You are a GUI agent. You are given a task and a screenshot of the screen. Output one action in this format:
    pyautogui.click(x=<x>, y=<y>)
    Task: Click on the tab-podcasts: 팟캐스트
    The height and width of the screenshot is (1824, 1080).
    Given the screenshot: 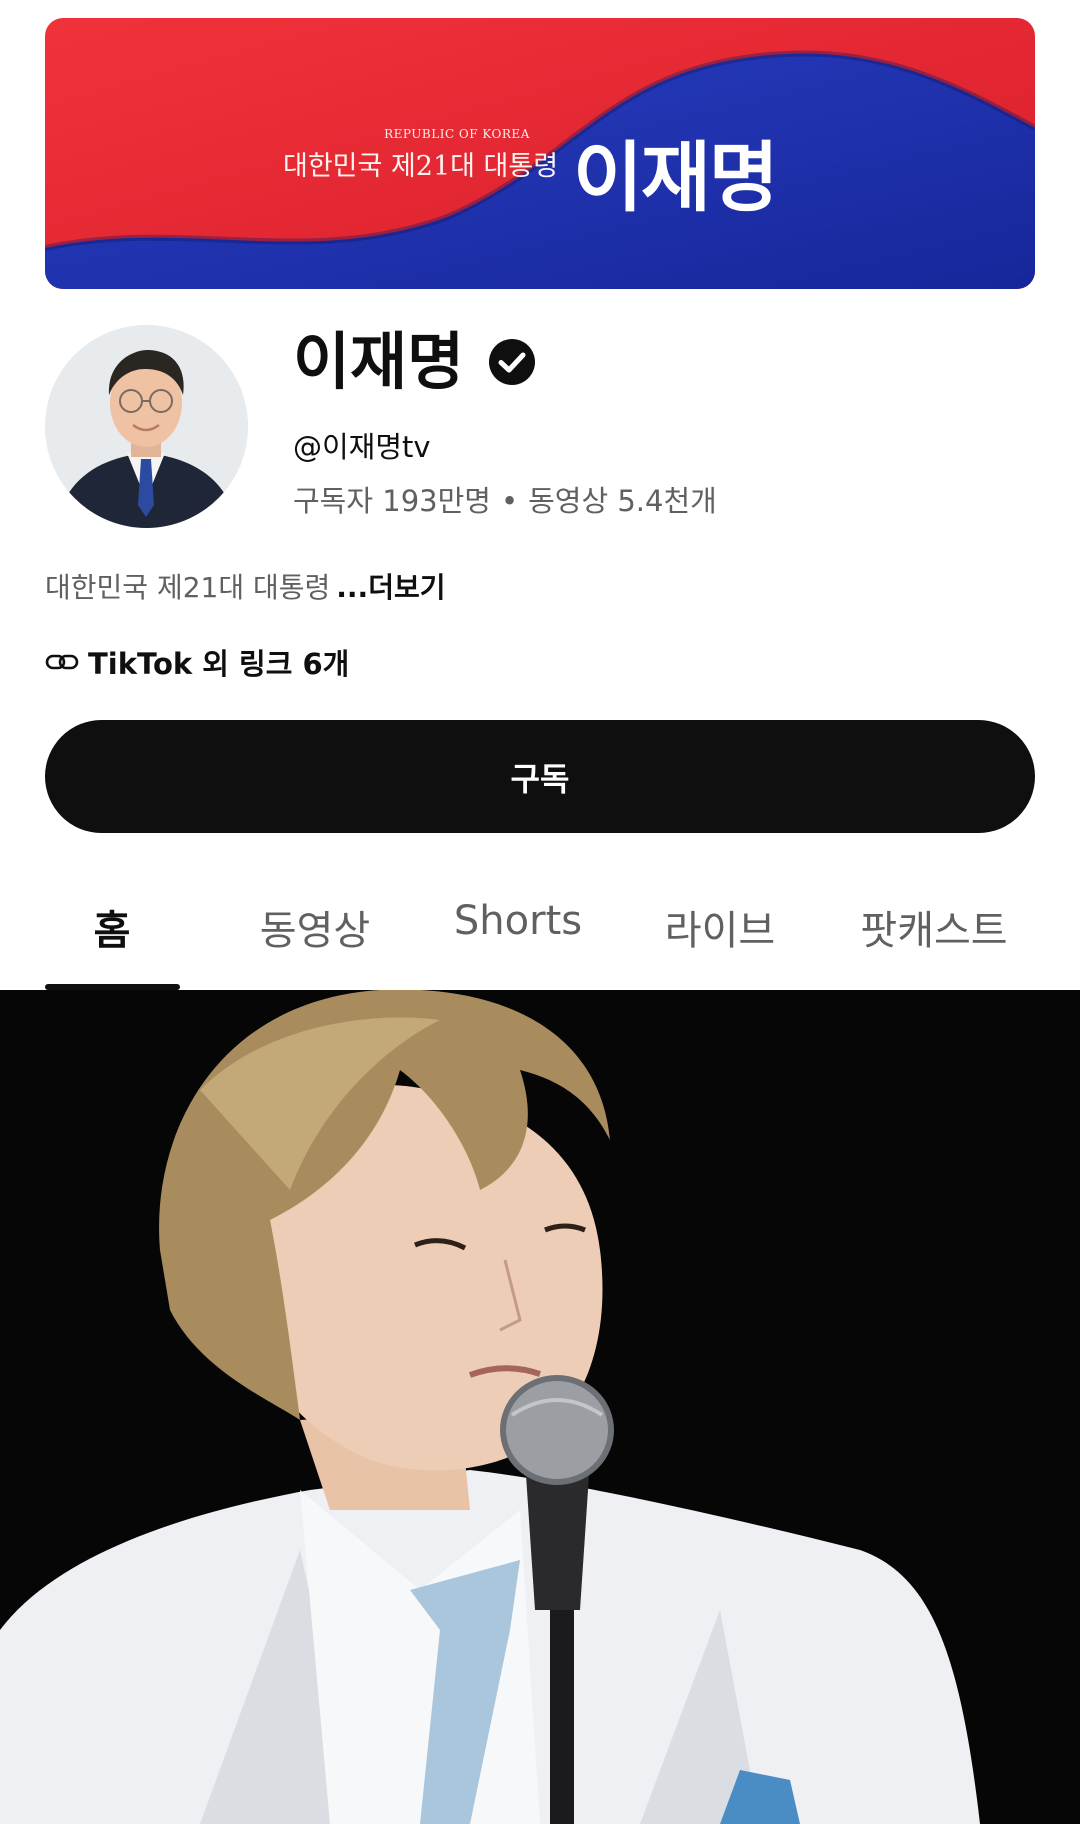 What is the action you would take?
    pyautogui.click(x=933, y=927)
    